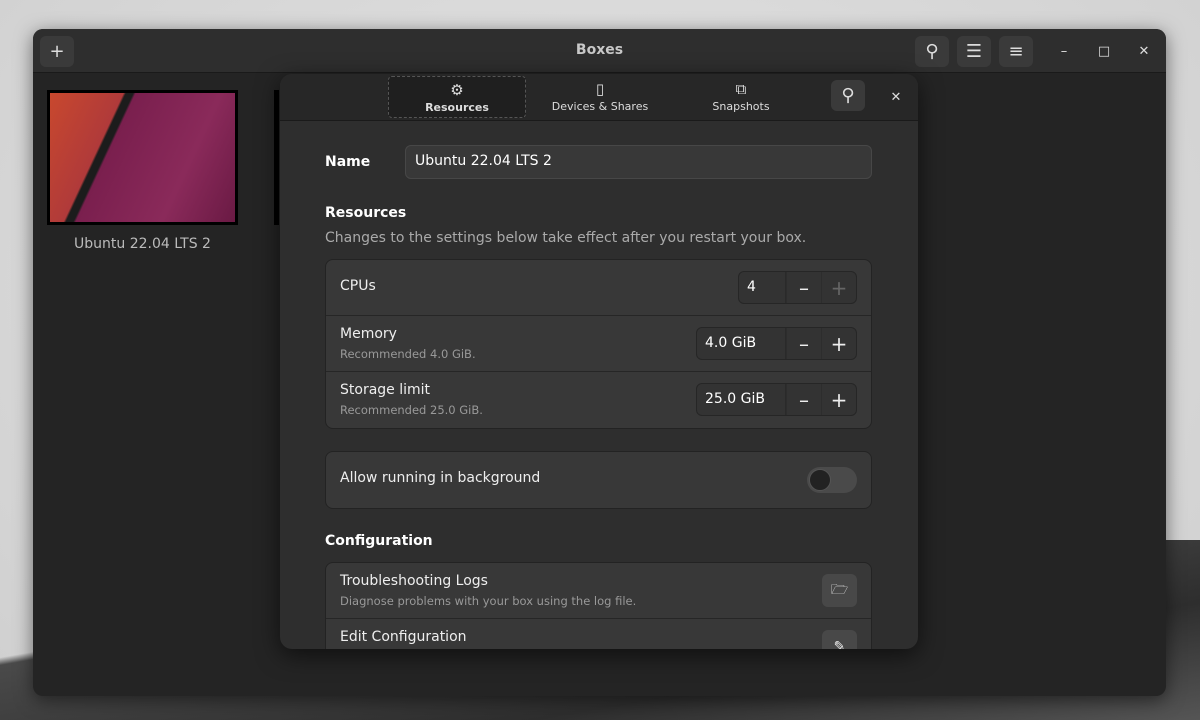 This screenshot has height=720, width=1200. What do you see at coordinates (379, 541) in the screenshot?
I see `configuration-heading: Configuration` at bounding box center [379, 541].